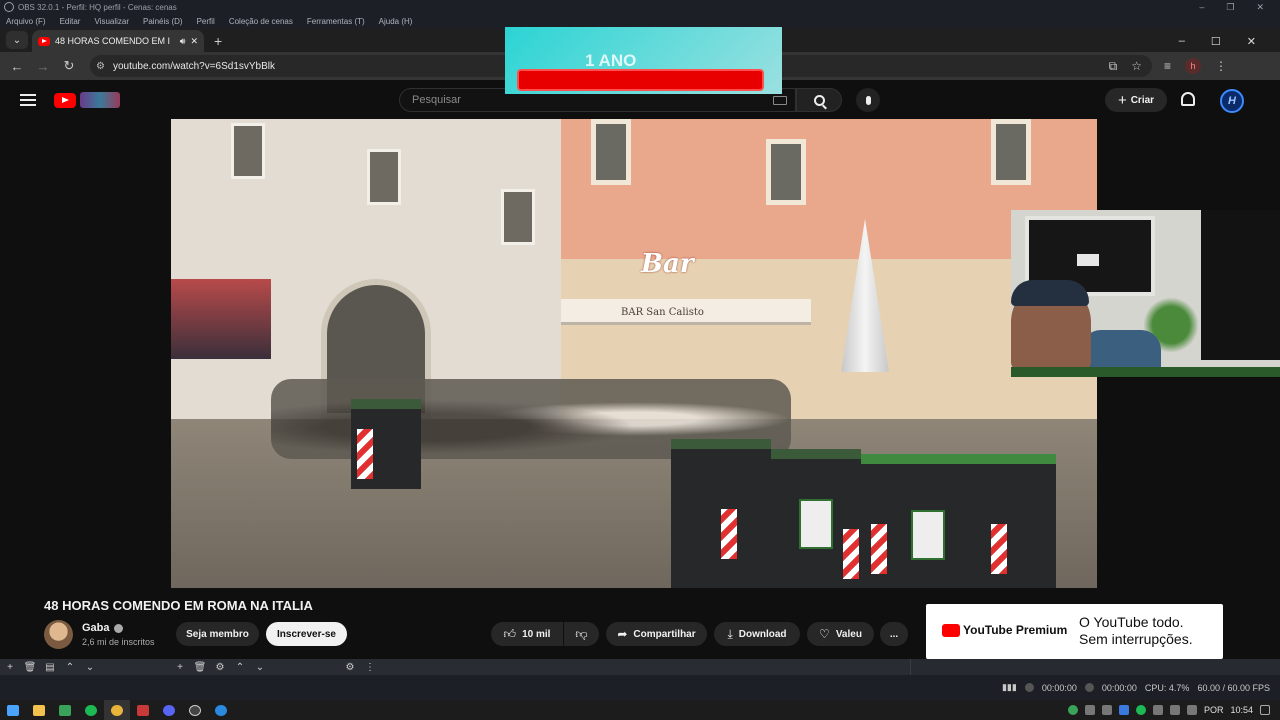 The width and height of the screenshot is (1280, 720). I want to click on youtube-doodle-logo, so click(100, 100).